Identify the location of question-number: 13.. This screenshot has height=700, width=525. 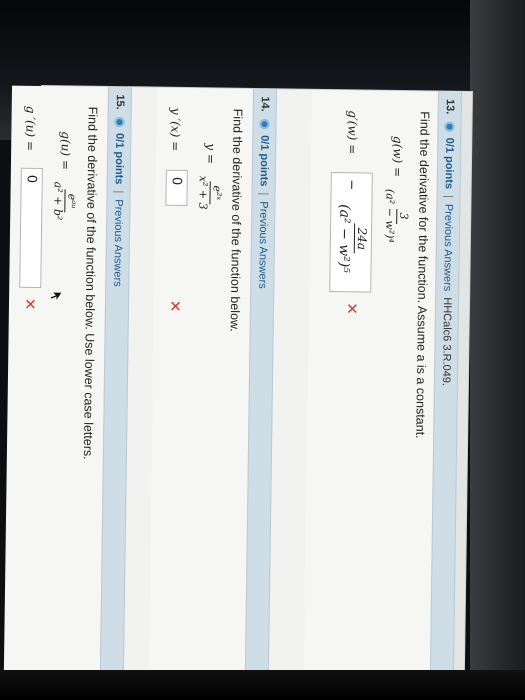
(449, 106).